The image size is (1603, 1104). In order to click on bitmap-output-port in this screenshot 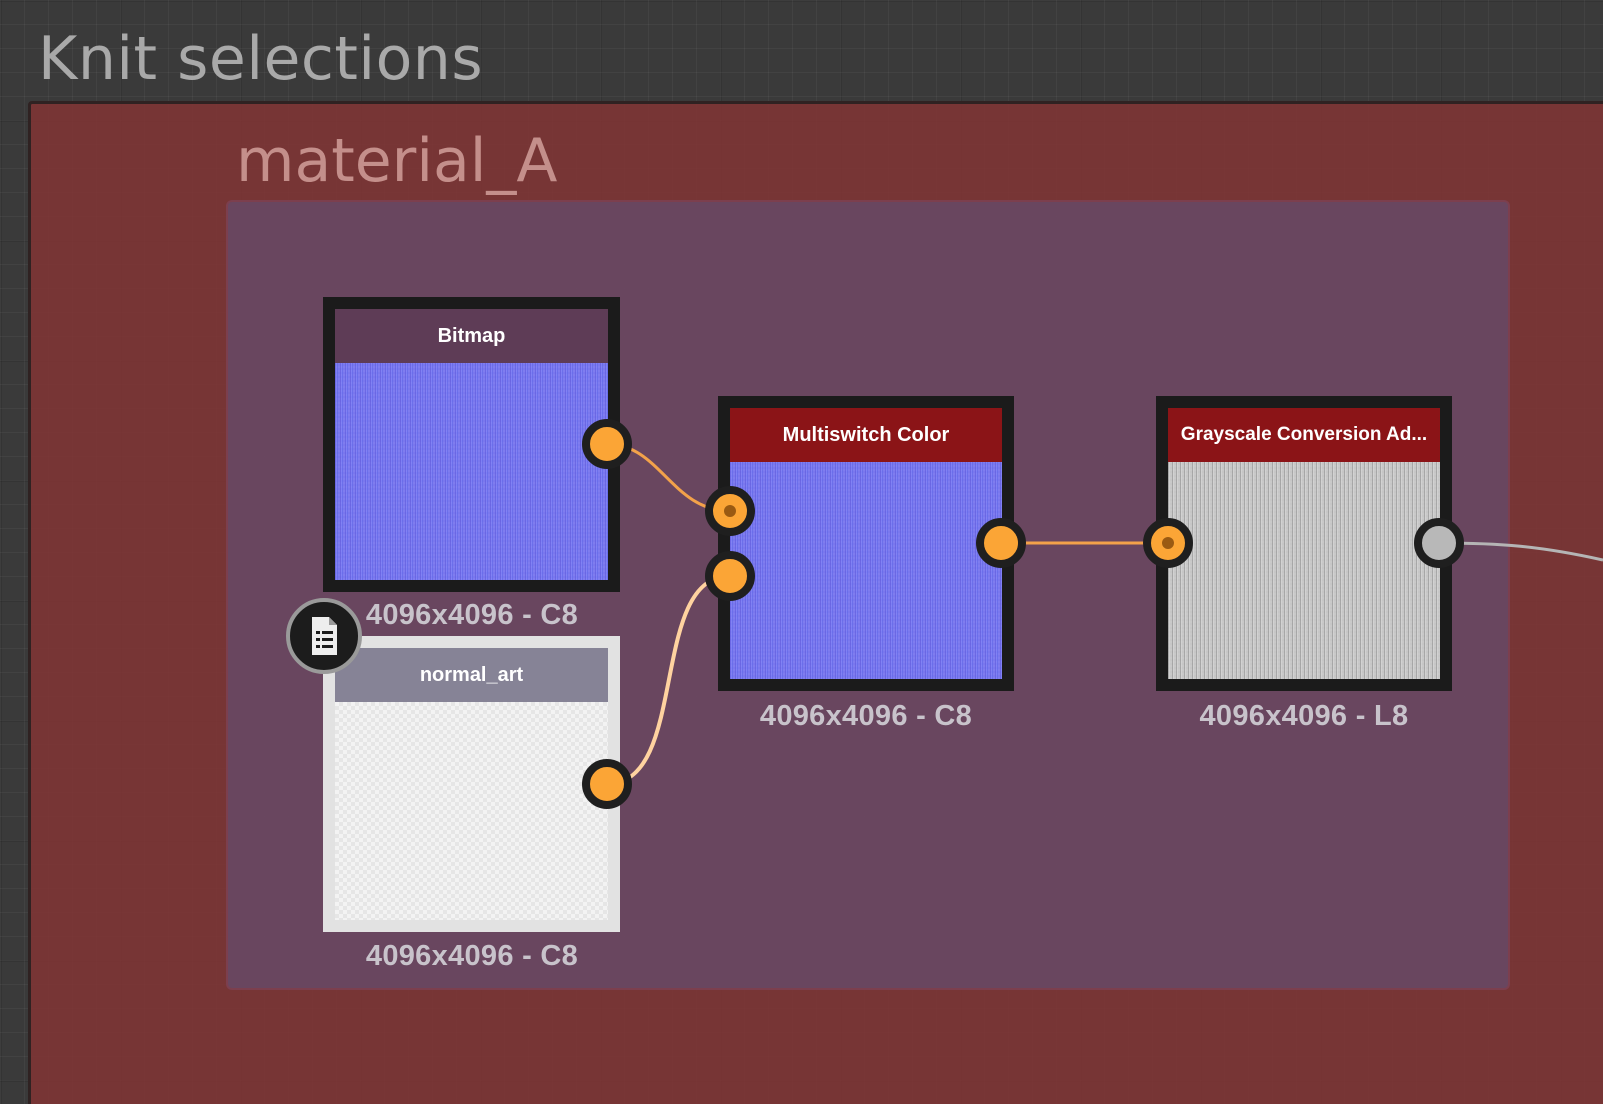, I will do `click(607, 444)`.